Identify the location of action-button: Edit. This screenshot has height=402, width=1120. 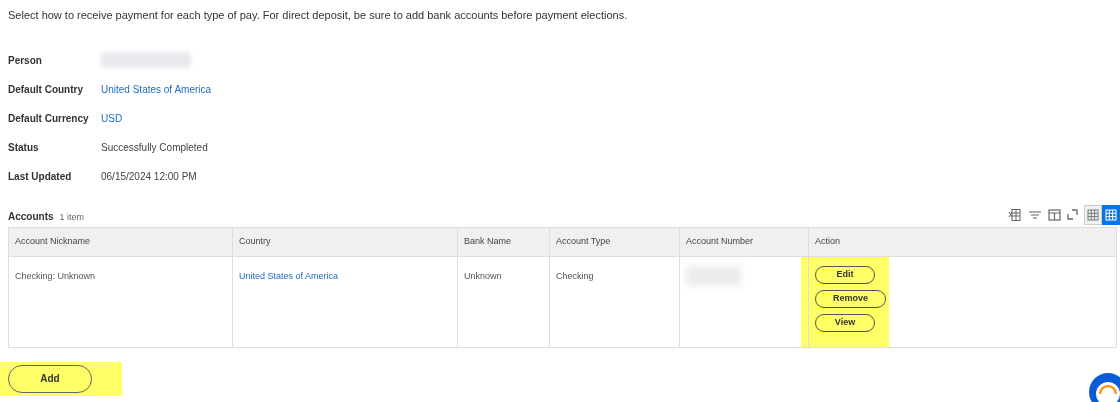
(845, 274).